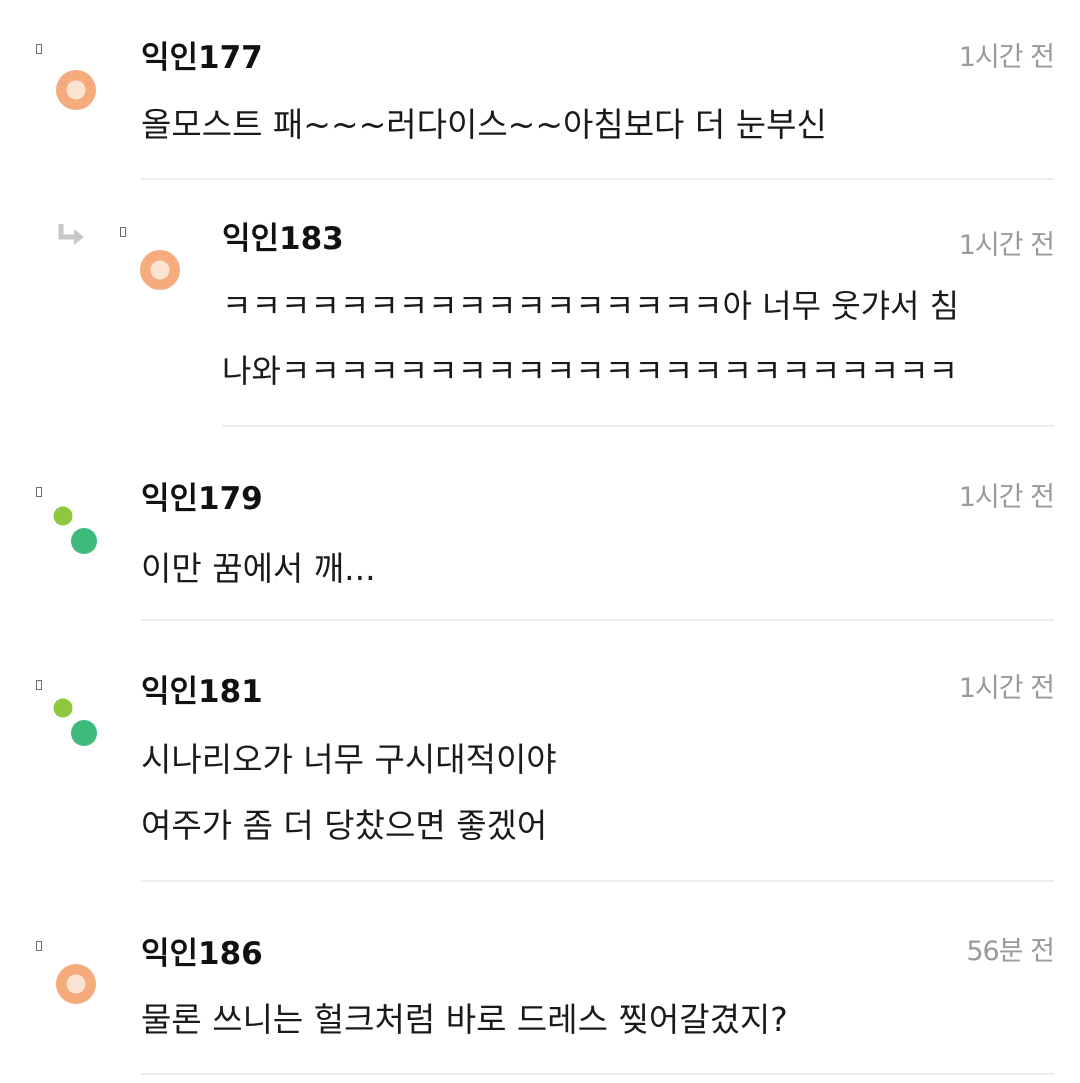  Describe the element at coordinates (590, 371) in the screenshot. I see `comment-text: 나와ㅋㅋㅋㅋㅋㅋㅋㅋㅋㅋㅋㅋㅋㅋㅋㅋㅋㅋㅋㅋㅋㅋㅋ` at that location.